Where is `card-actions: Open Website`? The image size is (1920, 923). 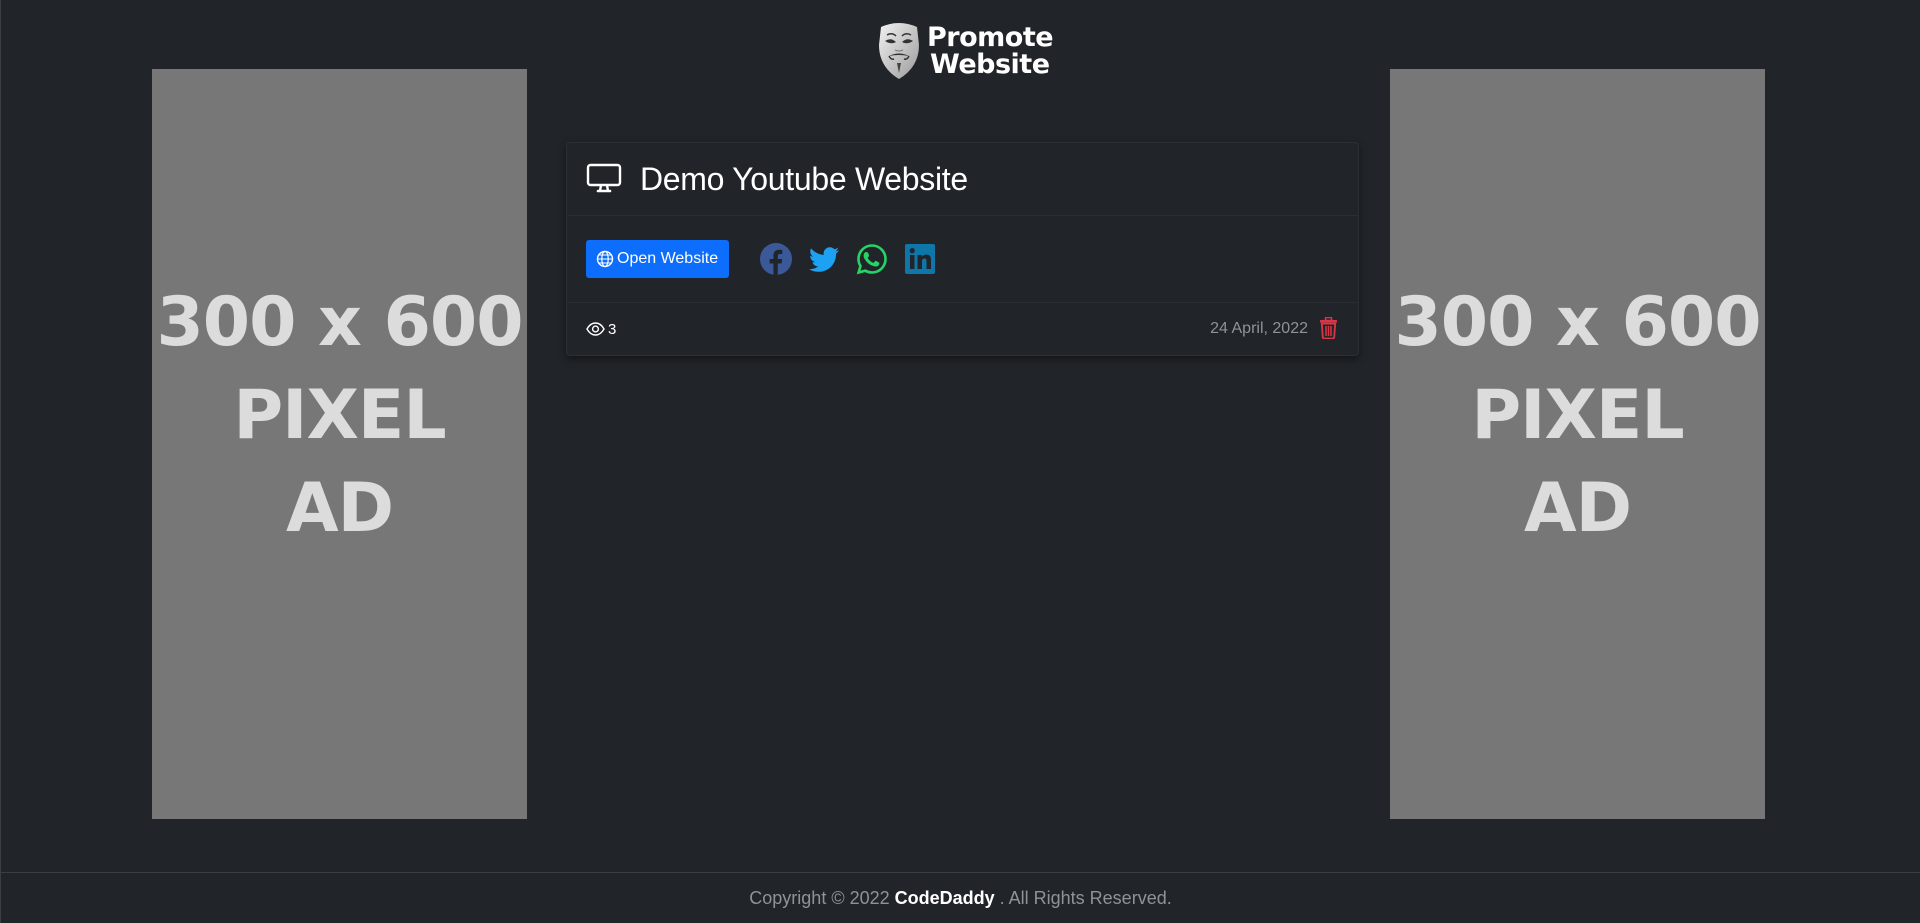 card-actions: Open Website is located at coordinates (962, 259).